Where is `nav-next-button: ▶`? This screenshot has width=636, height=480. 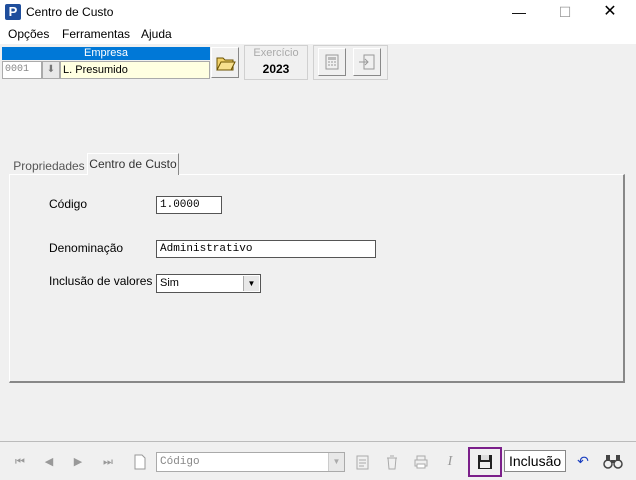
nav-next-button: ▶ is located at coordinates (78, 462).